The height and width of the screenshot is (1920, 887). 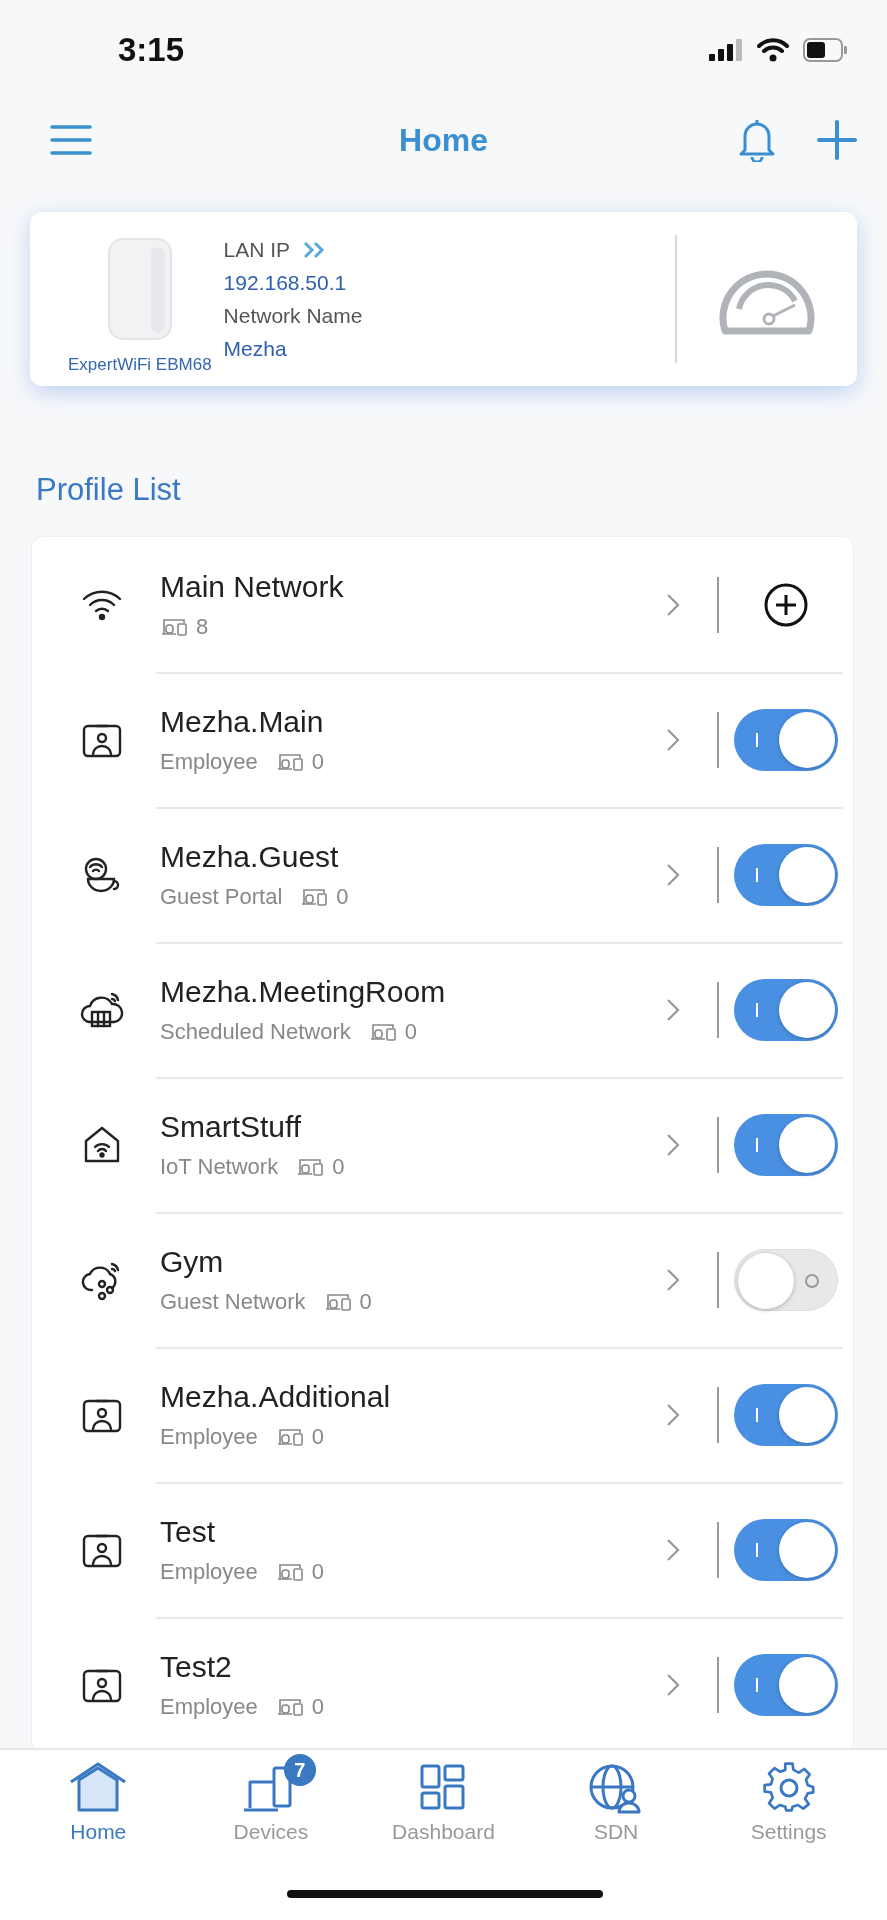 I want to click on tab-devices: 7 Devices, so click(x=270, y=1799).